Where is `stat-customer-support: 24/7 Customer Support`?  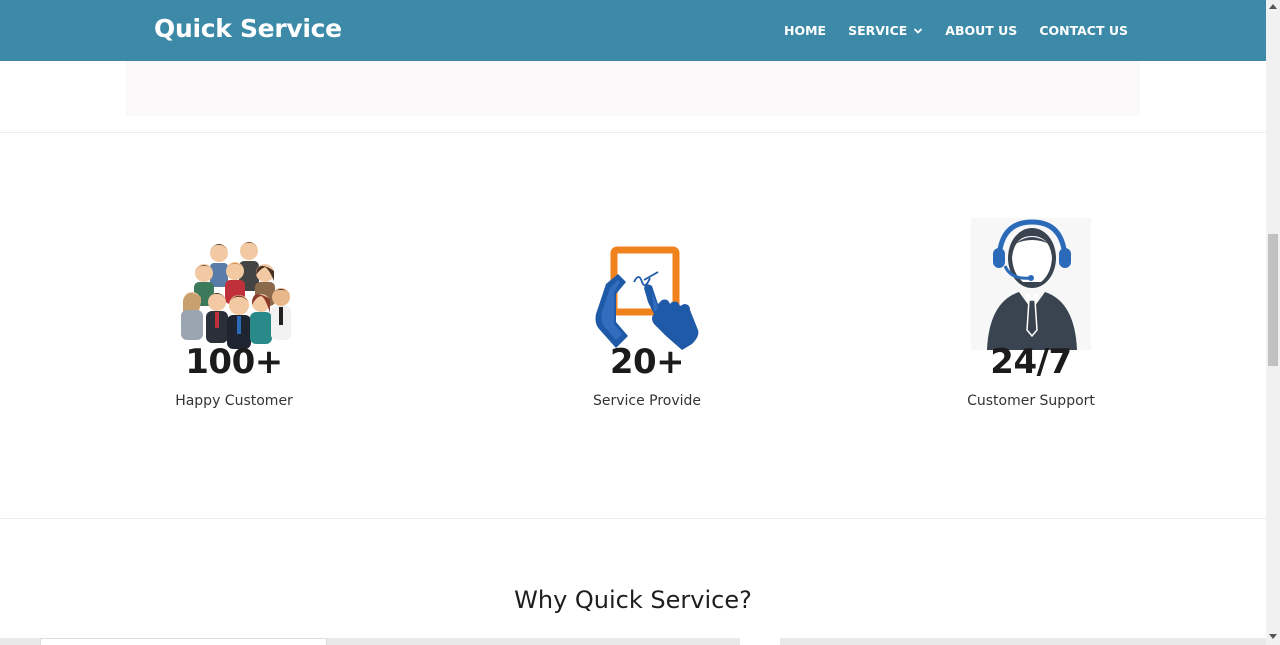 stat-customer-support: 24/7 Customer Support is located at coordinates (1031, 313).